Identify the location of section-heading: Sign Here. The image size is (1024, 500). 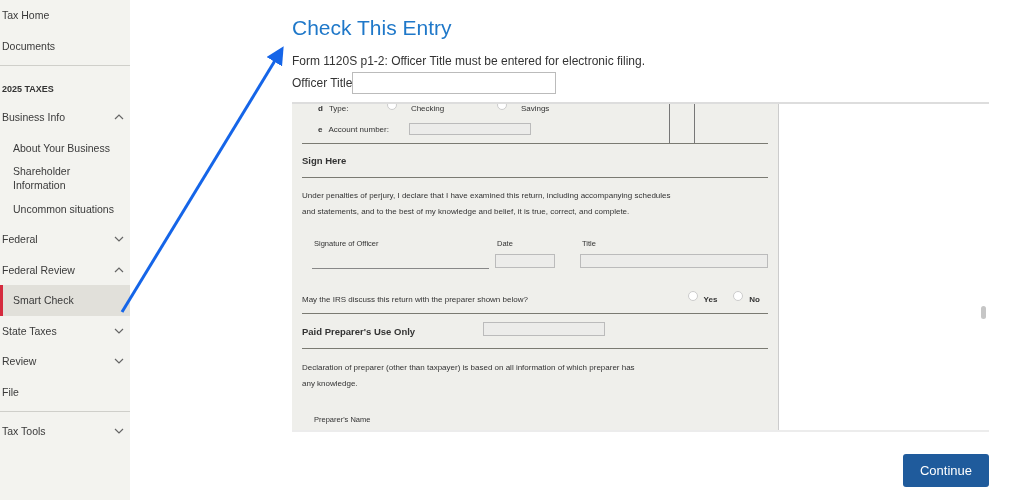
(324, 160).